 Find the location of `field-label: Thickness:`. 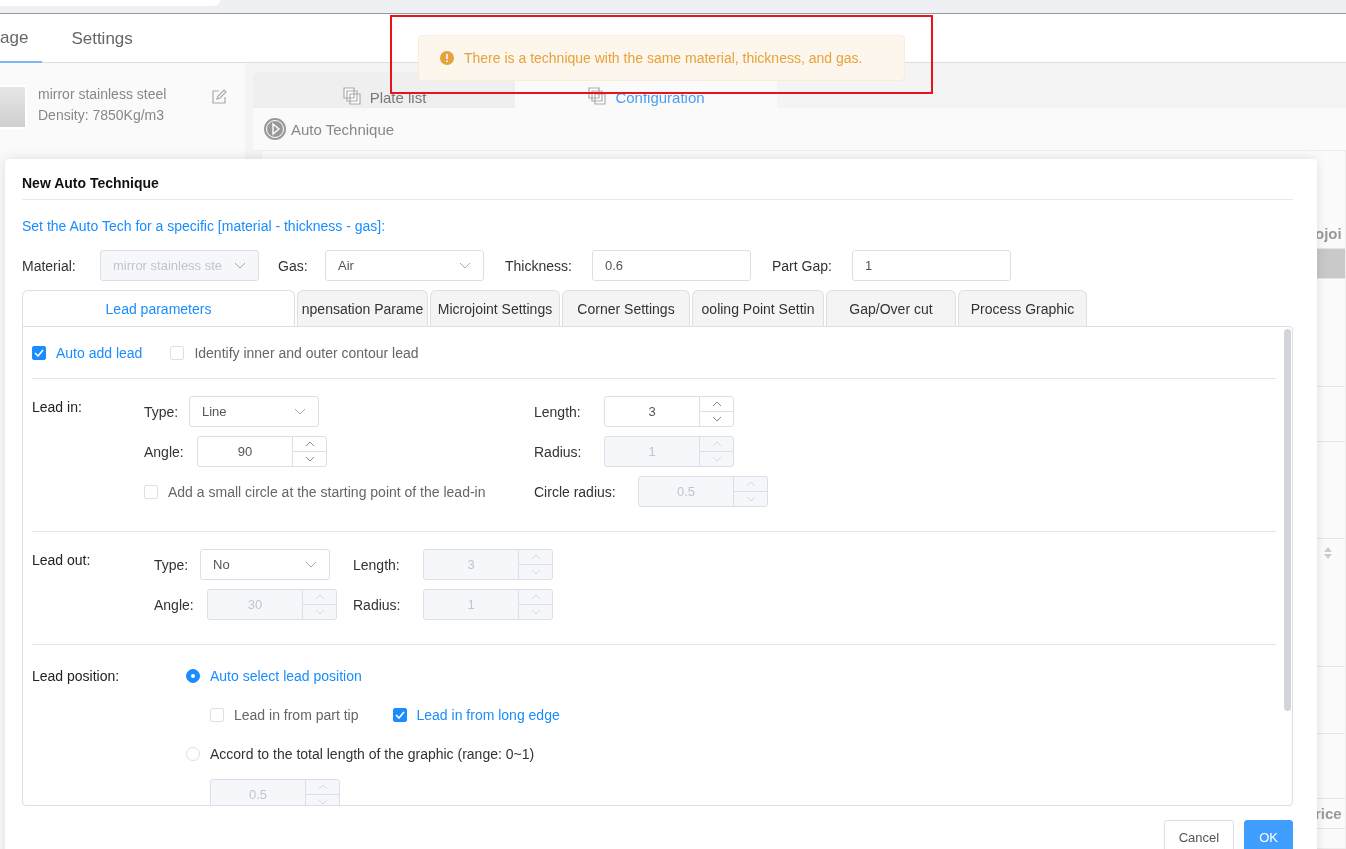

field-label: Thickness: is located at coordinates (539, 265).